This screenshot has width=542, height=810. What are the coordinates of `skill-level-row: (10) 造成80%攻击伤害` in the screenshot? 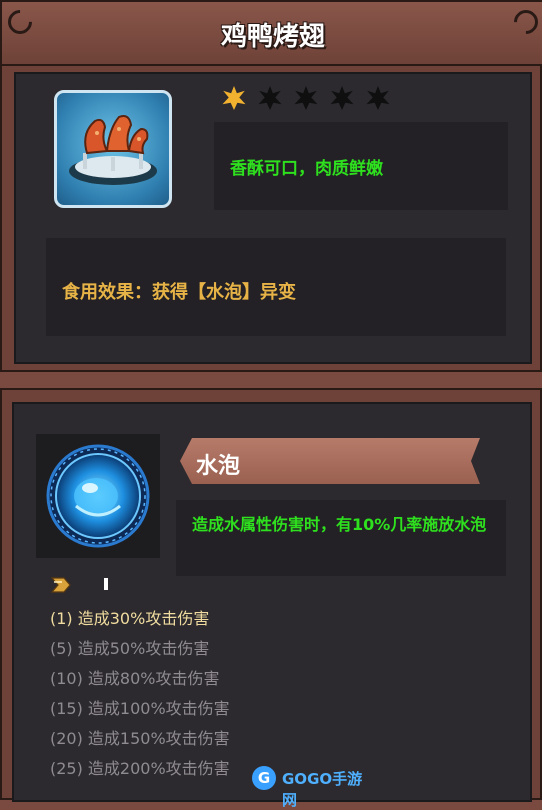 It's located at (135, 678).